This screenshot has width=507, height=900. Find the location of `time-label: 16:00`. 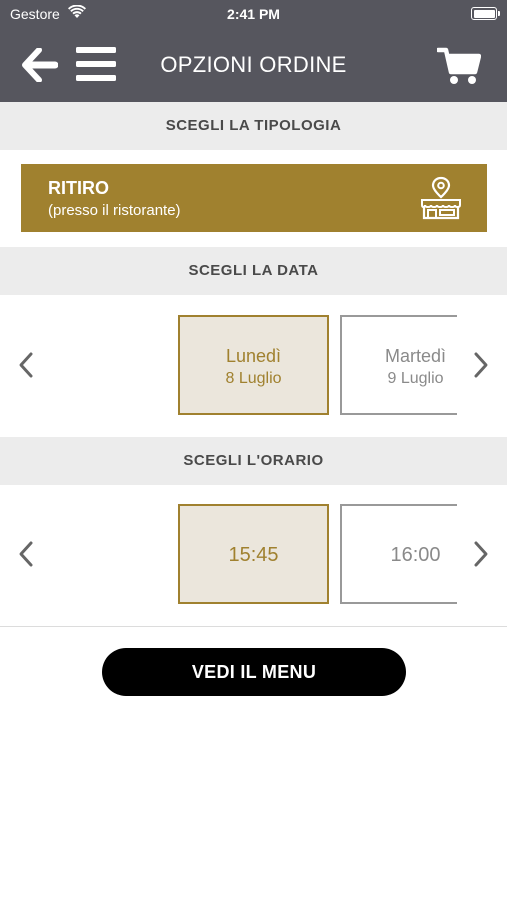

time-label: 16:00 is located at coordinates (415, 555).